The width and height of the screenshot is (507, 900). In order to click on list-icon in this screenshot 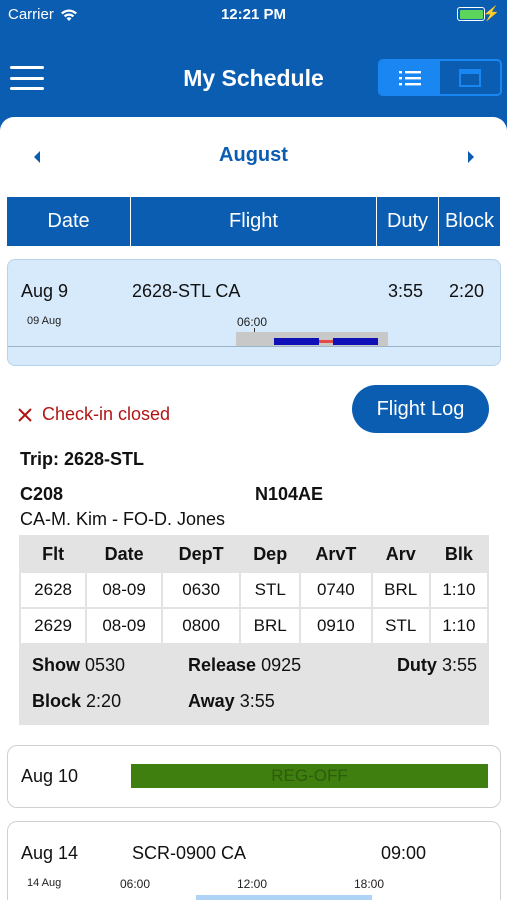, I will do `click(410, 77)`.